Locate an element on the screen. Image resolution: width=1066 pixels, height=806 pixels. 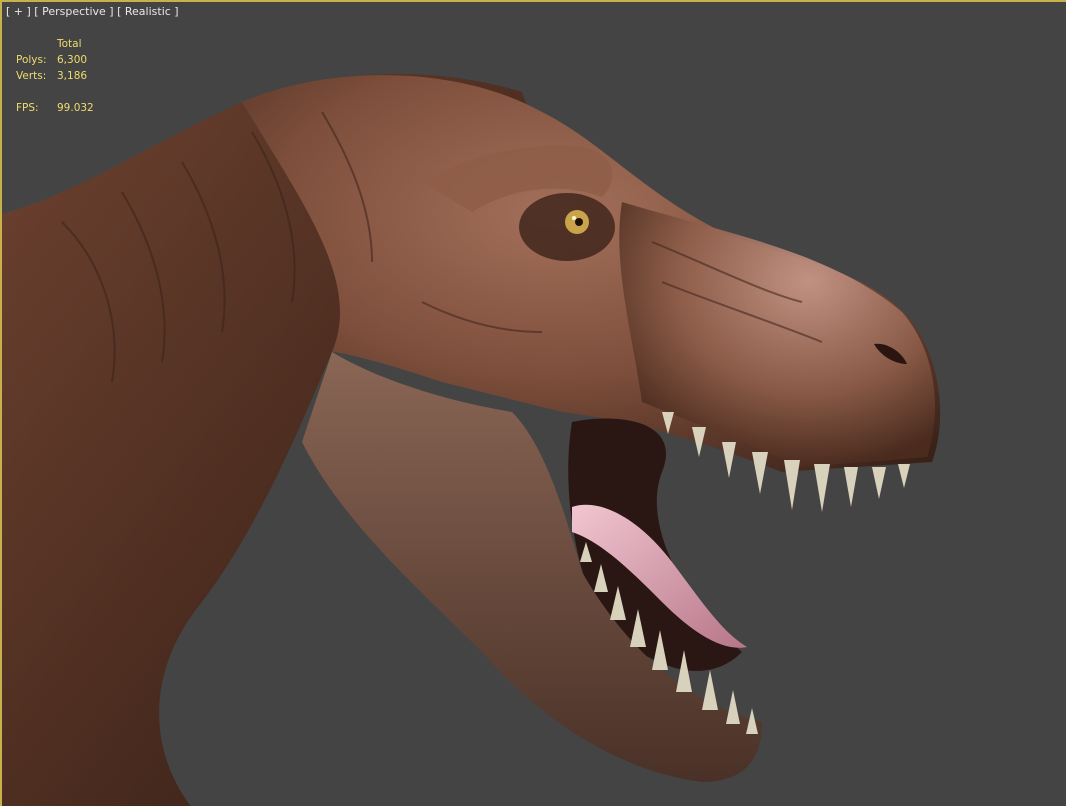
polys-label: Polys: is located at coordinates (31, 60).